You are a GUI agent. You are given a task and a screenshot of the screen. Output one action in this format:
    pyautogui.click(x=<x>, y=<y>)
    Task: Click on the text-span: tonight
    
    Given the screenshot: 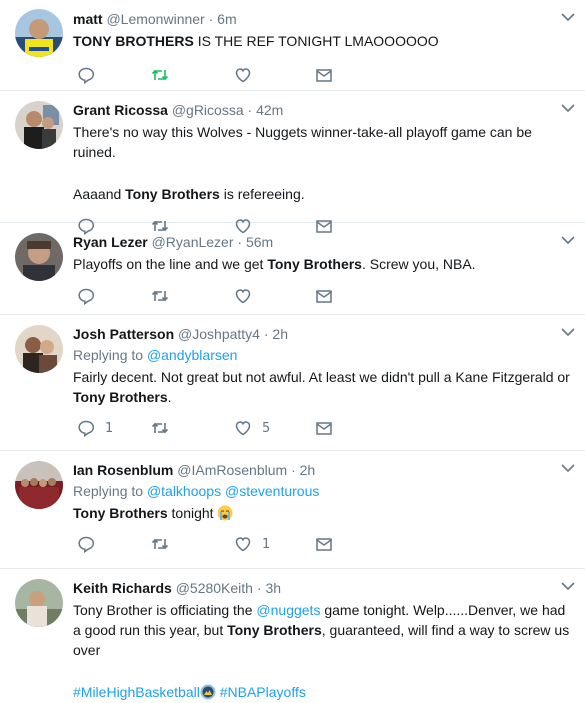 What is the action you would take?
    pyautogui.click(x=192, y=513)
    